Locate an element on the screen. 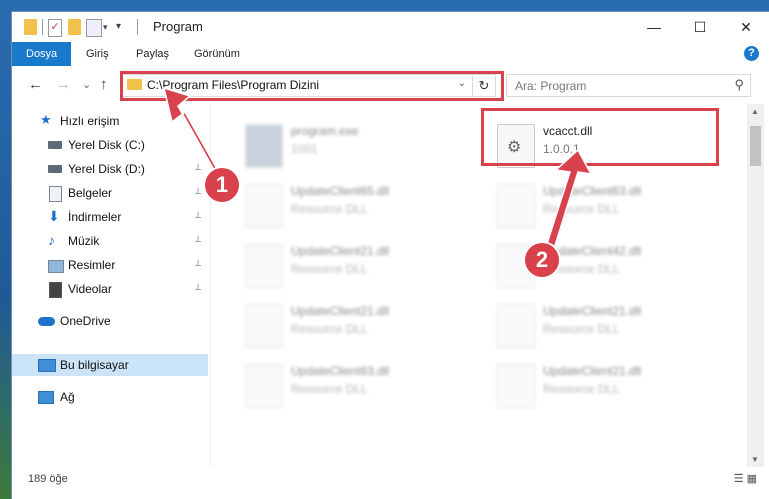  file-name: UpdateClient65.dll is located at coordinates (340, 191).